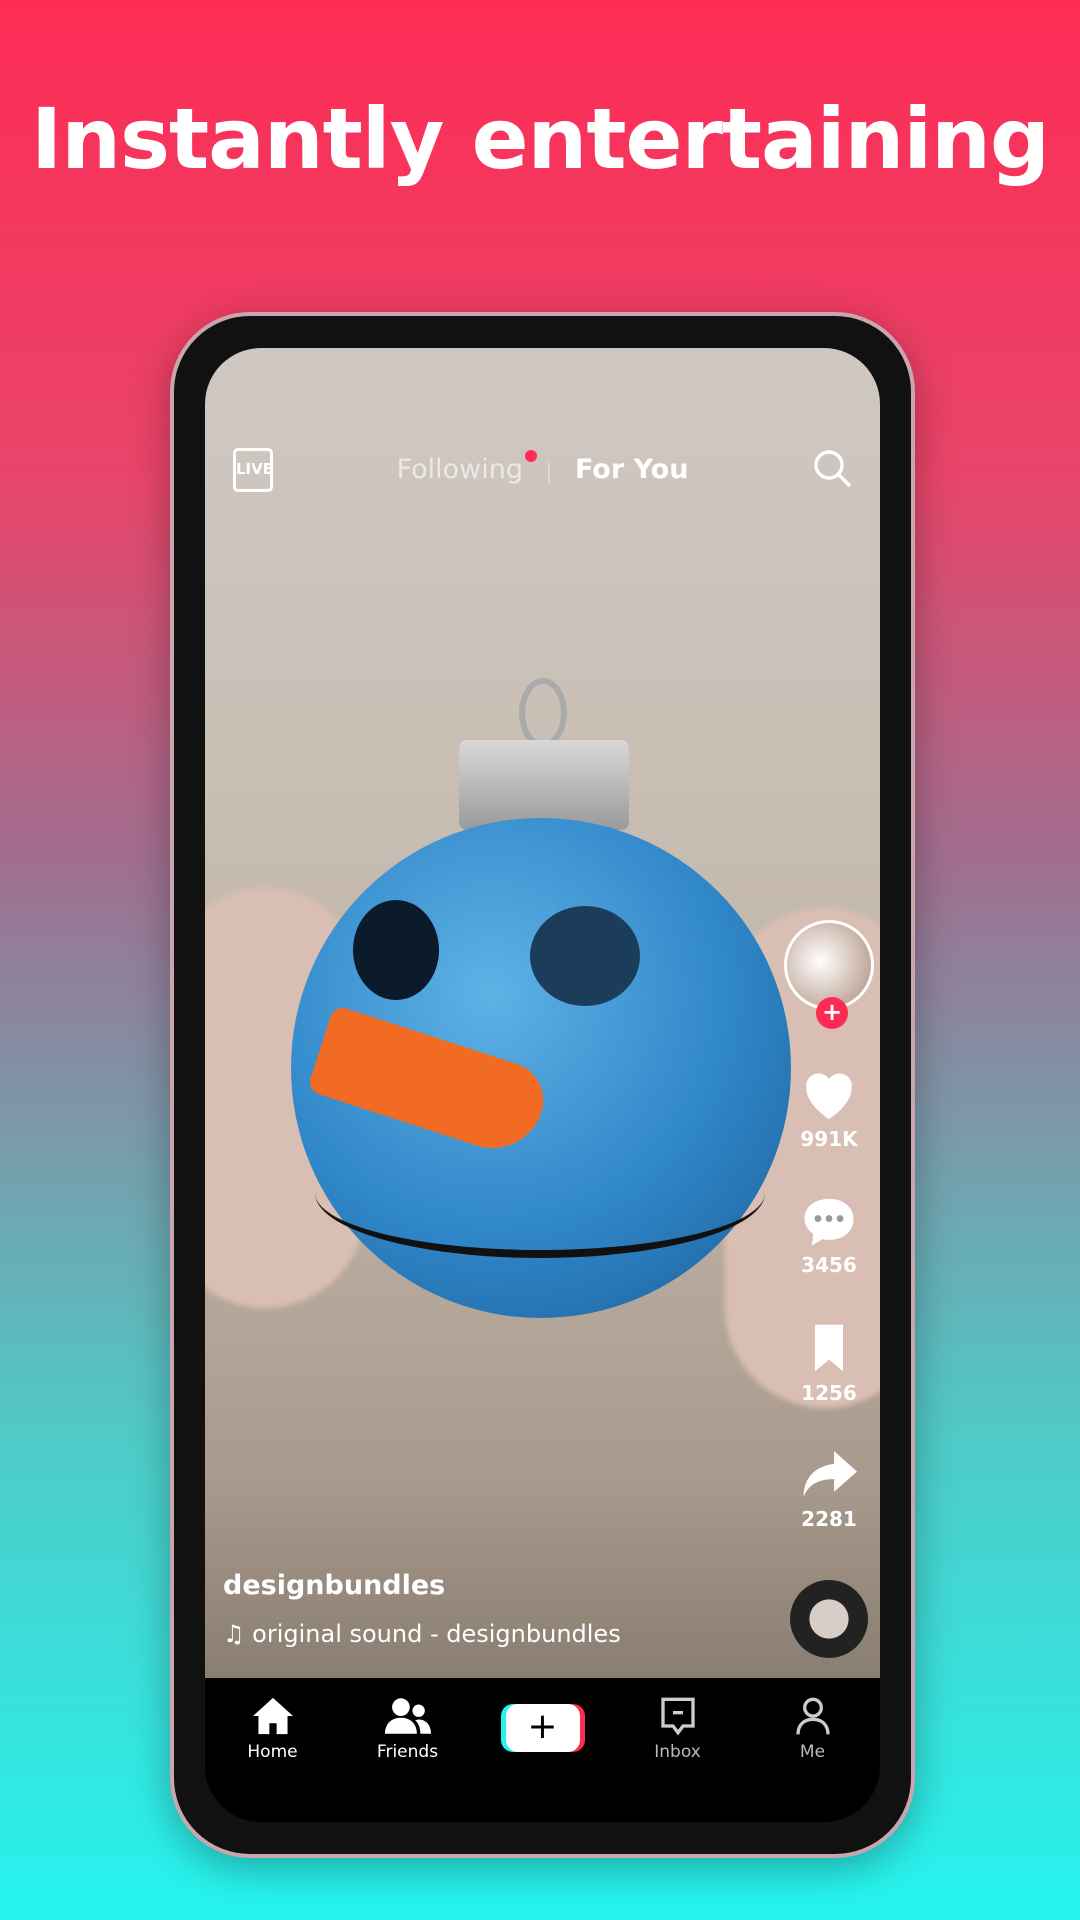 The image size is (1080, 1920). What do you see at coordinates (436, 1634) in the screenshot?
I see `sound-label: original sound - designbundles` at bounding box center [436, 1634].